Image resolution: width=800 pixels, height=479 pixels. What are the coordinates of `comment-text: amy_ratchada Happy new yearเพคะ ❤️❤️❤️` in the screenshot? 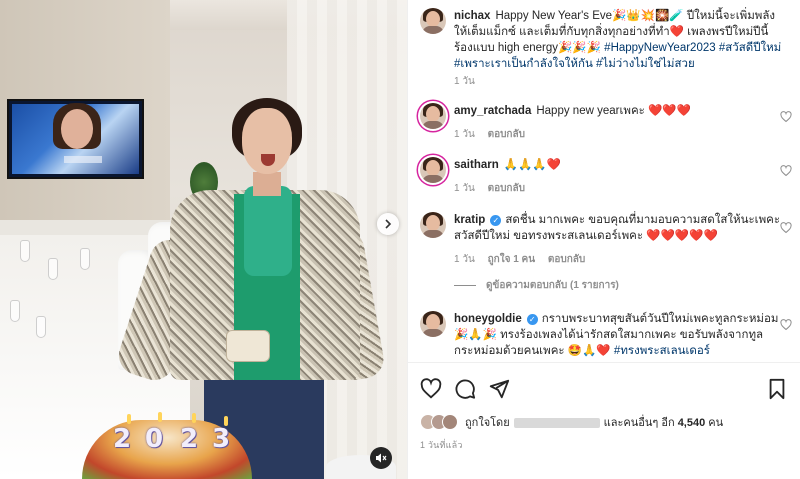 It's located at (619, 111).